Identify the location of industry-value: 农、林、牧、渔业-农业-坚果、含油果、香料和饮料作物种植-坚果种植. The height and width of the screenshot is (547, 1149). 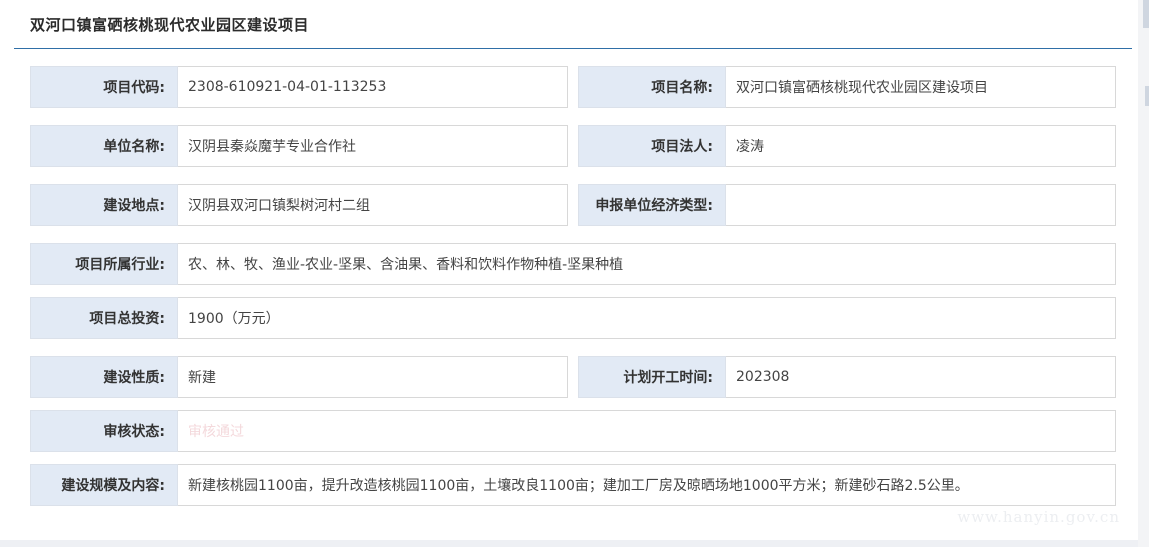
(647, 264).